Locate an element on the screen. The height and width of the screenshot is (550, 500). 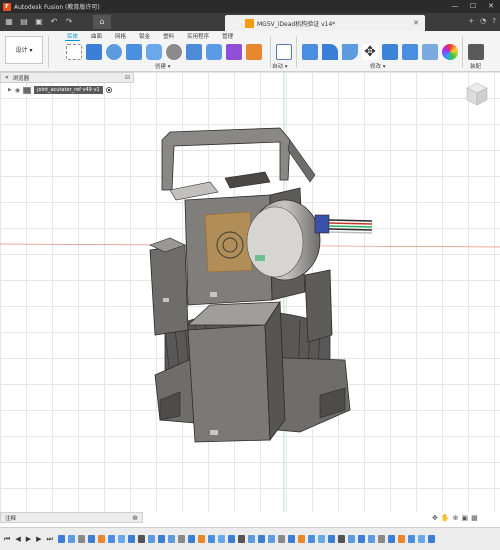
display-settings-icon: ▣ is located at coordinates (464, 518).